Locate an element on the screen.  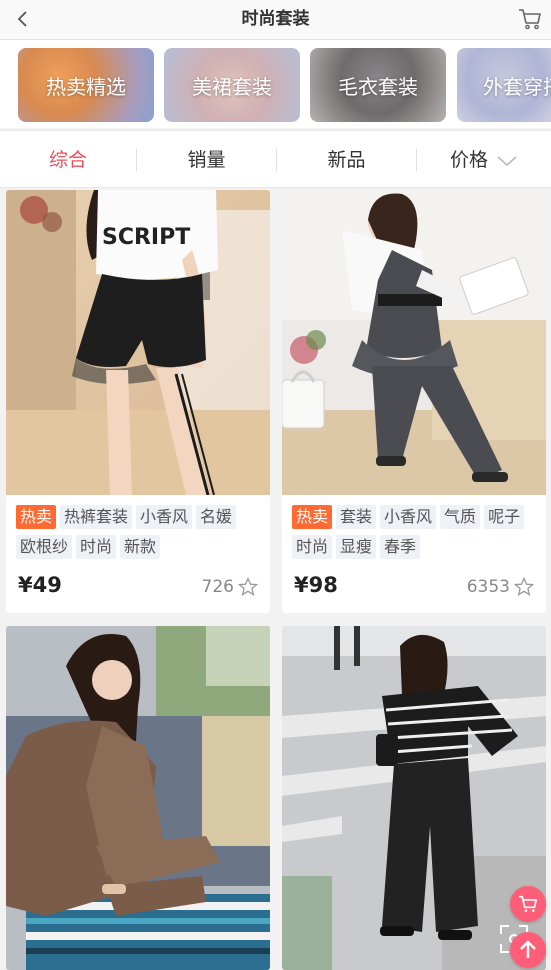
favorite-count: 726 is located at coordinates (230, 587).